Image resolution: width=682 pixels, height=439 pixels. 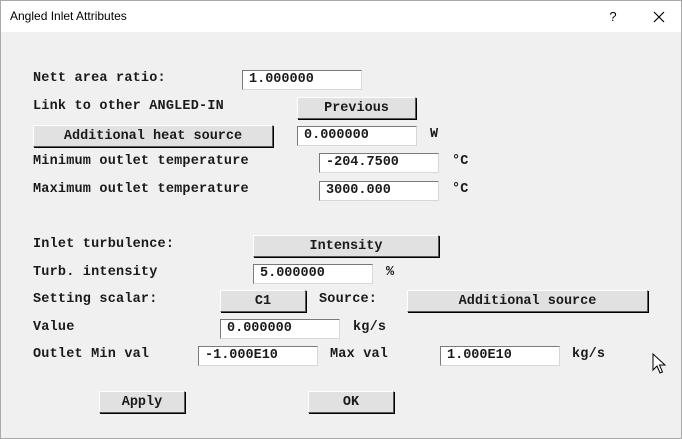 I want to click on help-button: ?, so click(x=613, y=16).